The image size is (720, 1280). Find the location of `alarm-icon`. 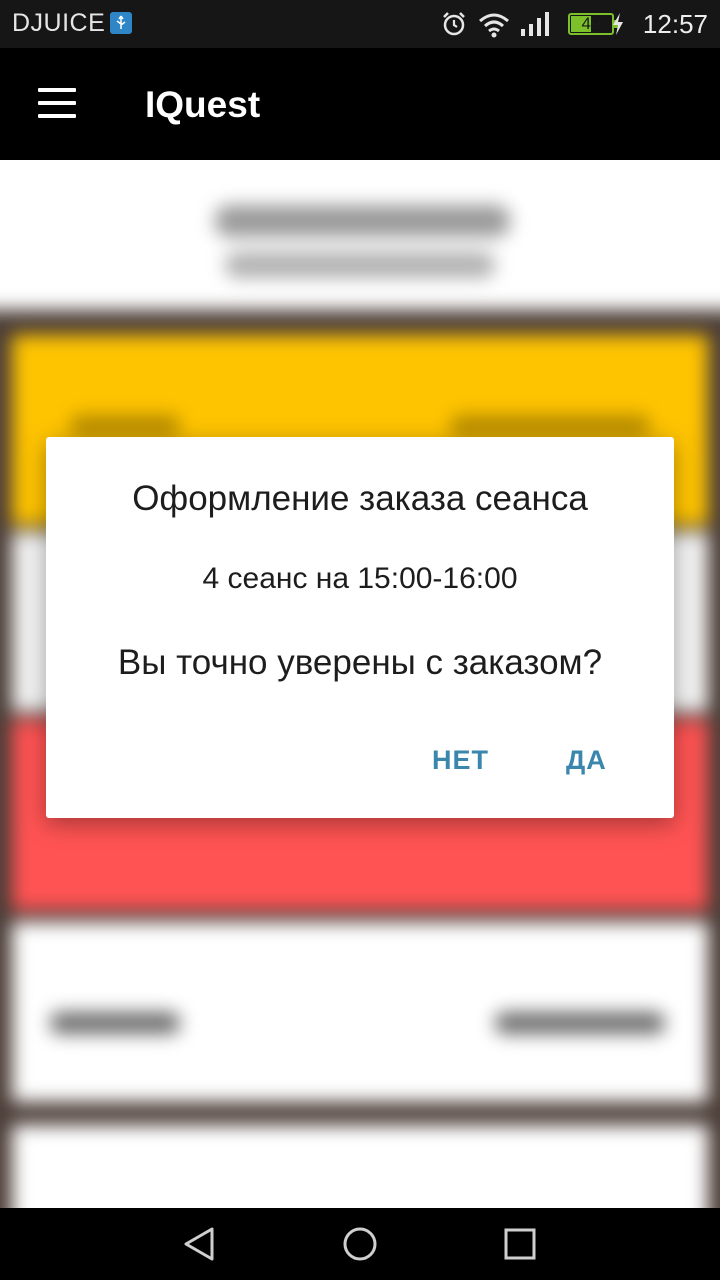

alarm-icon is located at coordinates (454, 24).